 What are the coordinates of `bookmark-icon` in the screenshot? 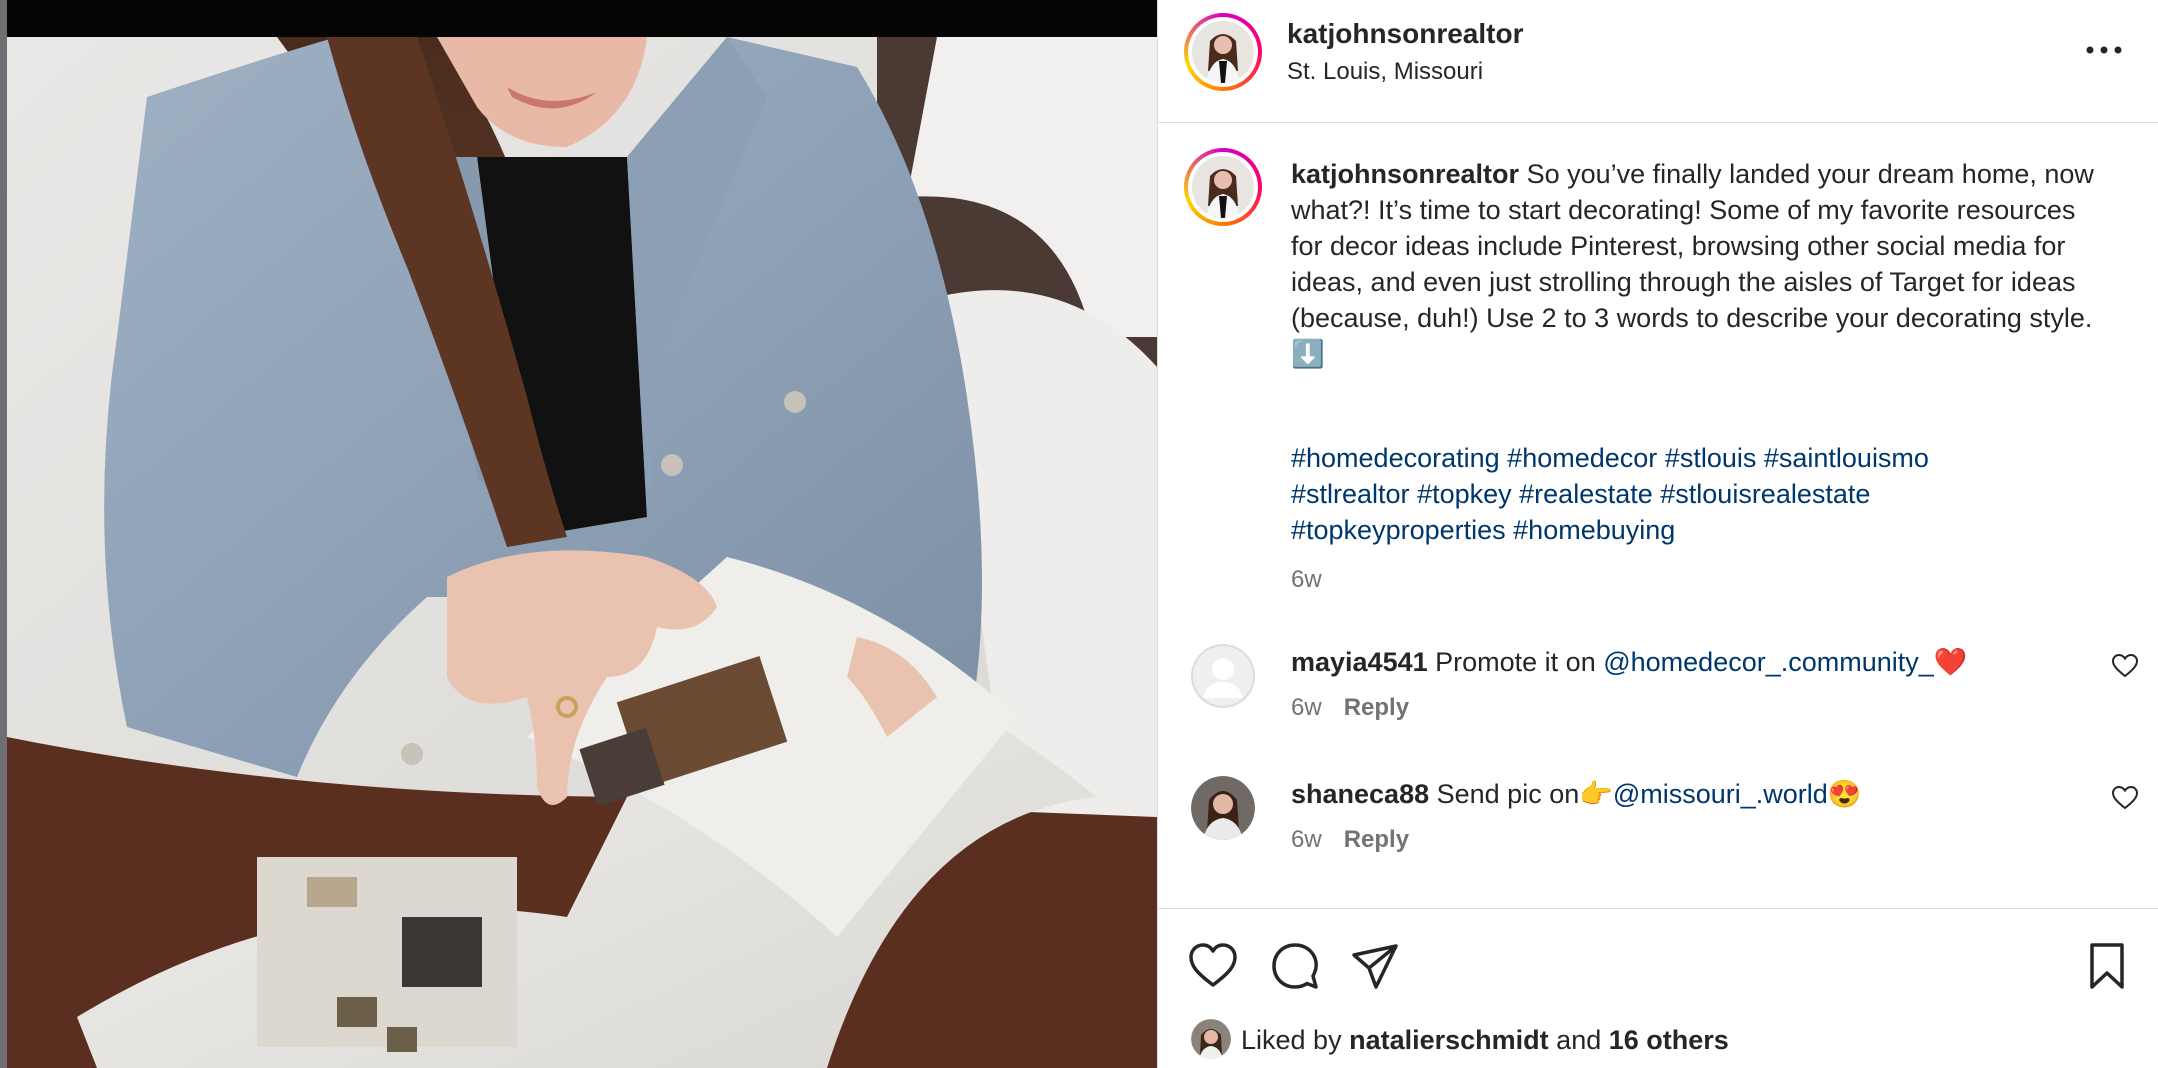 It's located at (2107, 966).